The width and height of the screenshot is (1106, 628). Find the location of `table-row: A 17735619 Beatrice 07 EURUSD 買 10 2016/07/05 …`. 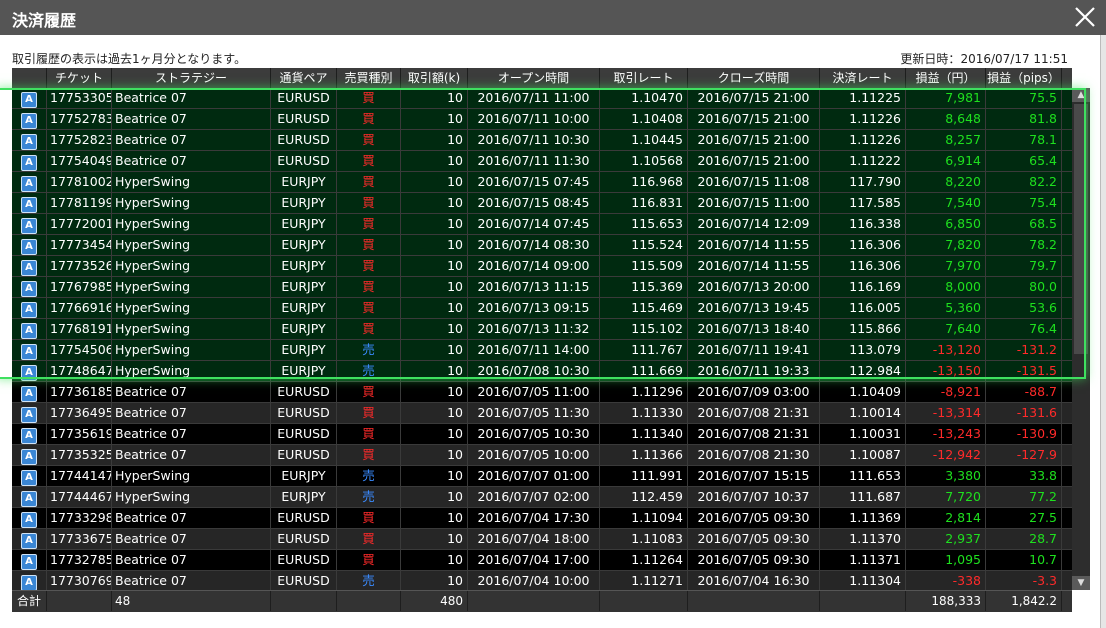

table-row: A 17735619 Beatrice 07 EURUSD 買 10 2016/07/05 … is located at coordinates (542, 434).